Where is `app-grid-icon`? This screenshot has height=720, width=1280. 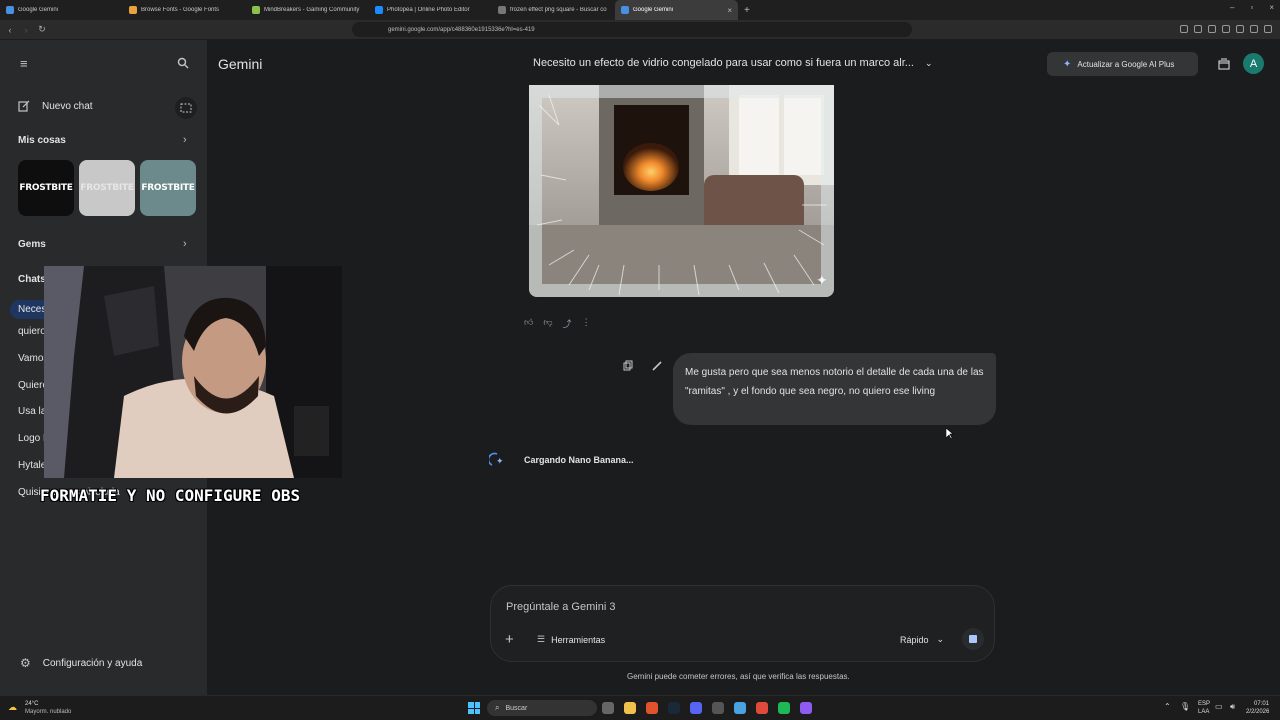 app-grid-icon is located at coordinates (806, 708).